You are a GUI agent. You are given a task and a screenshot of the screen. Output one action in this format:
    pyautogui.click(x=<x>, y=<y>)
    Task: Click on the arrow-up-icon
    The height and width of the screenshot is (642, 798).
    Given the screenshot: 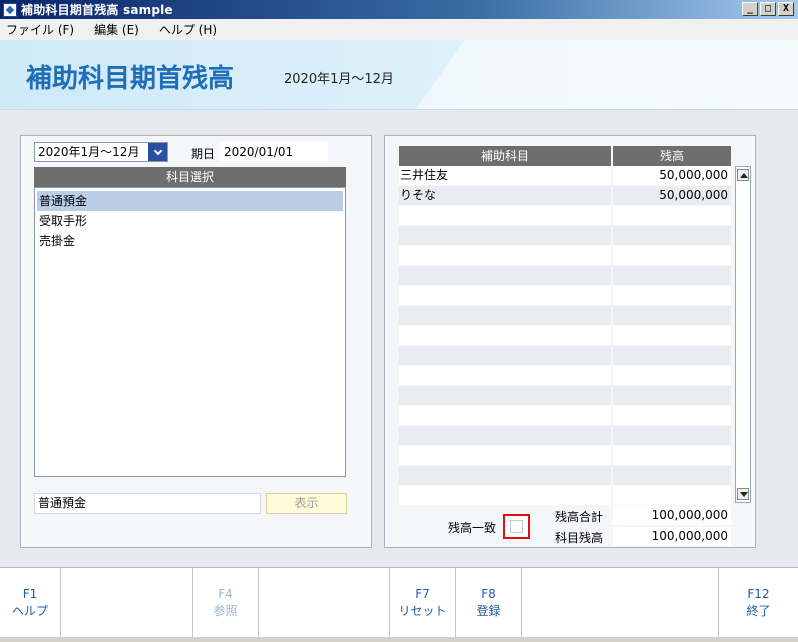 What is the action you would take?
    pyautogui.click(x=744, y=175)
    